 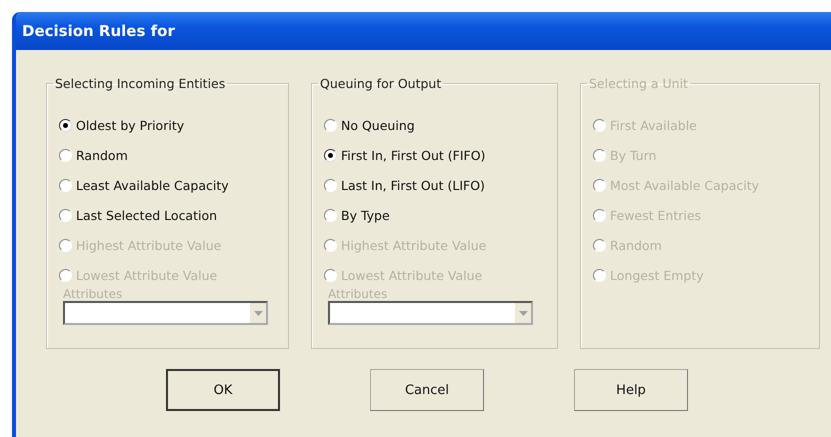 What do you see at coordinates (168, 215) in the screenshot?
I see `radio-option: Last Selected Location` at bounding box center [168, 215].